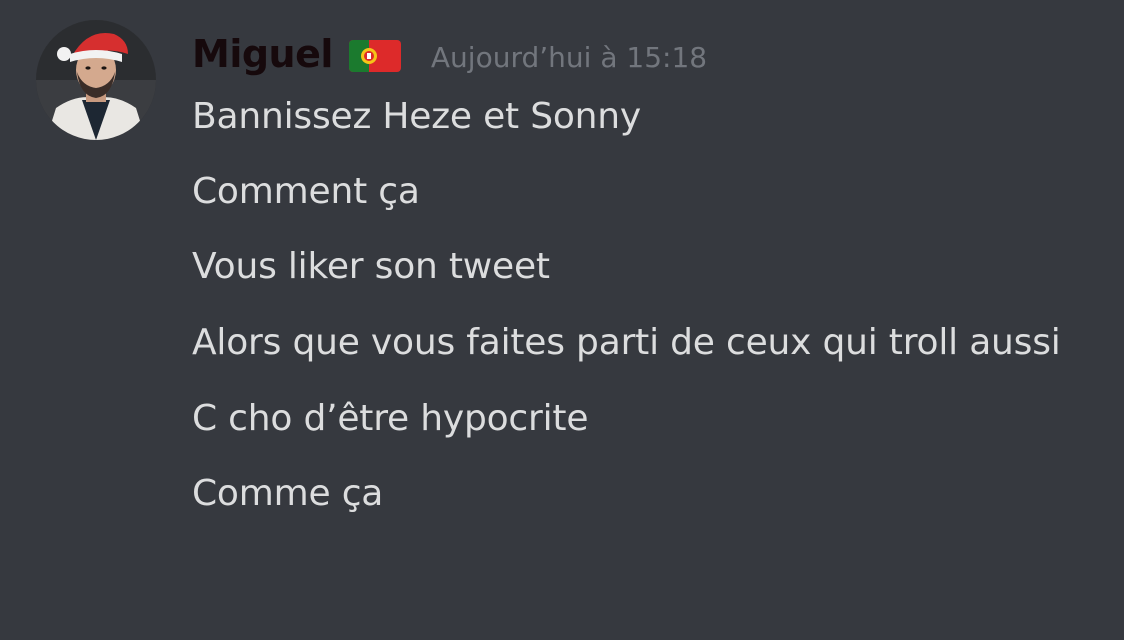 The image size is (1124, 640). I want to click on message-line: Comment ça, so click(306, 191).